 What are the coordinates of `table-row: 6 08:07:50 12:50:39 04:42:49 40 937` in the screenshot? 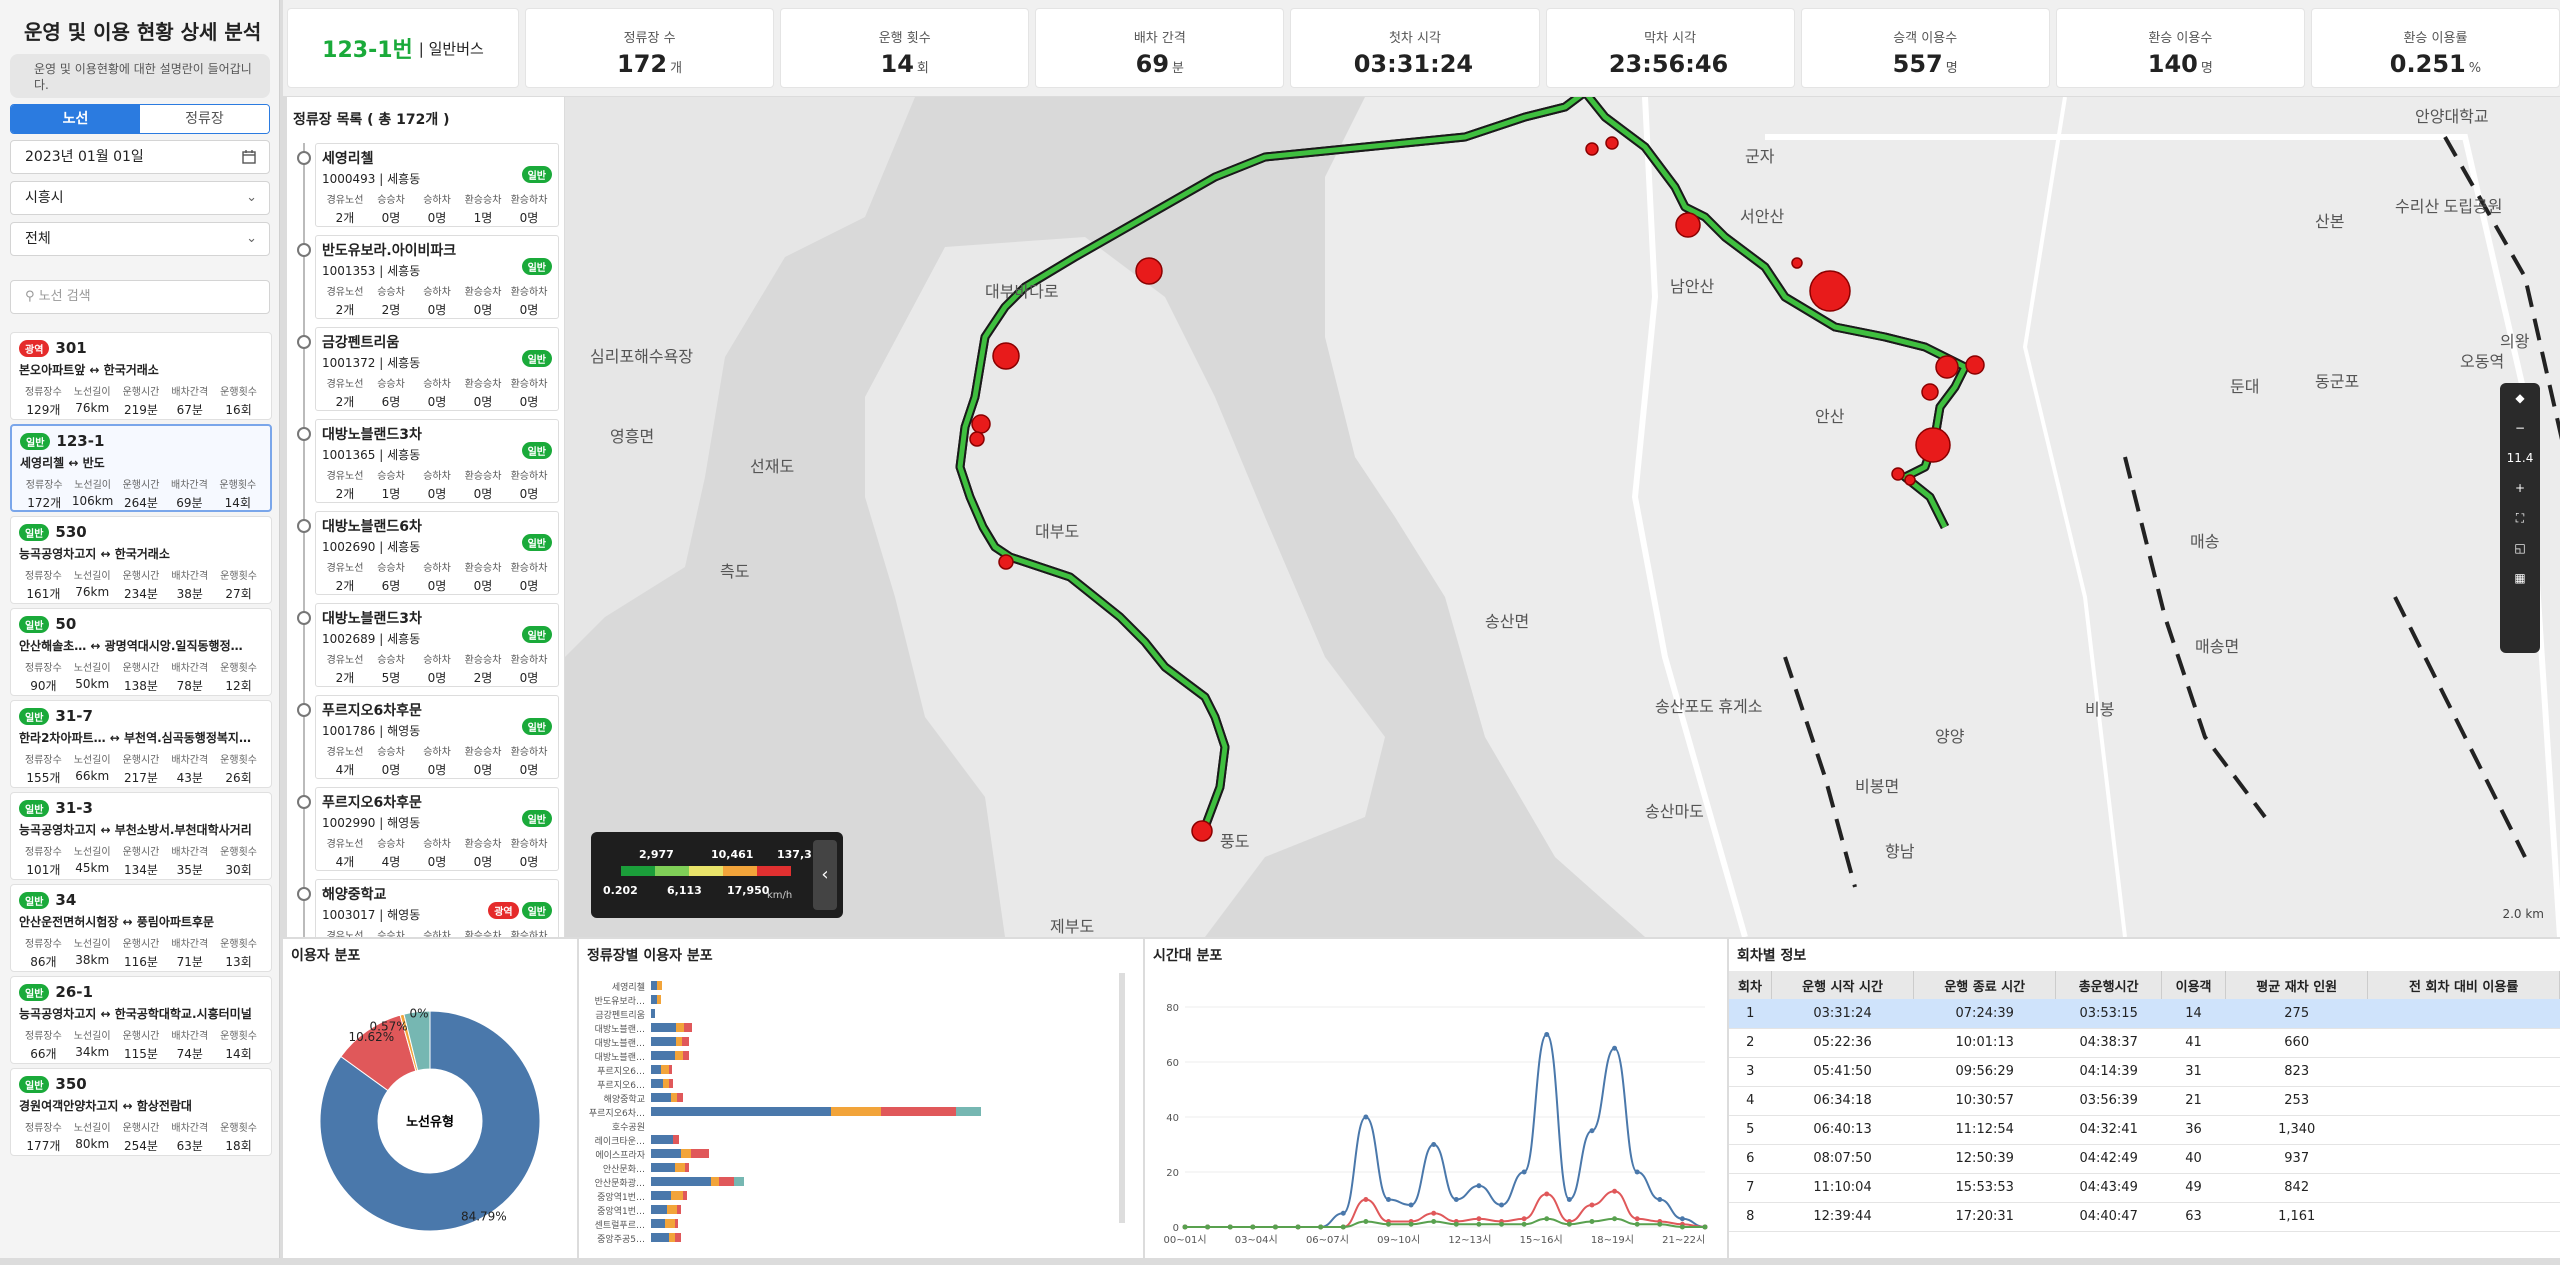 It's located at (2144, 1159).